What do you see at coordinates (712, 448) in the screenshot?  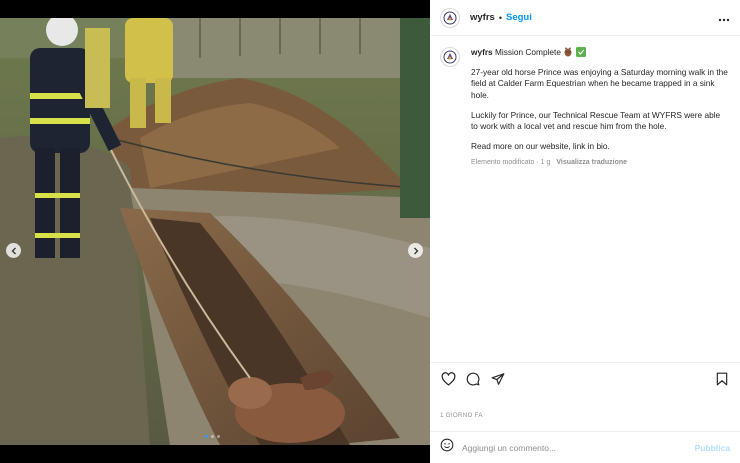 I see `publish-button: Pubblica` at bounding box center [712, 448].